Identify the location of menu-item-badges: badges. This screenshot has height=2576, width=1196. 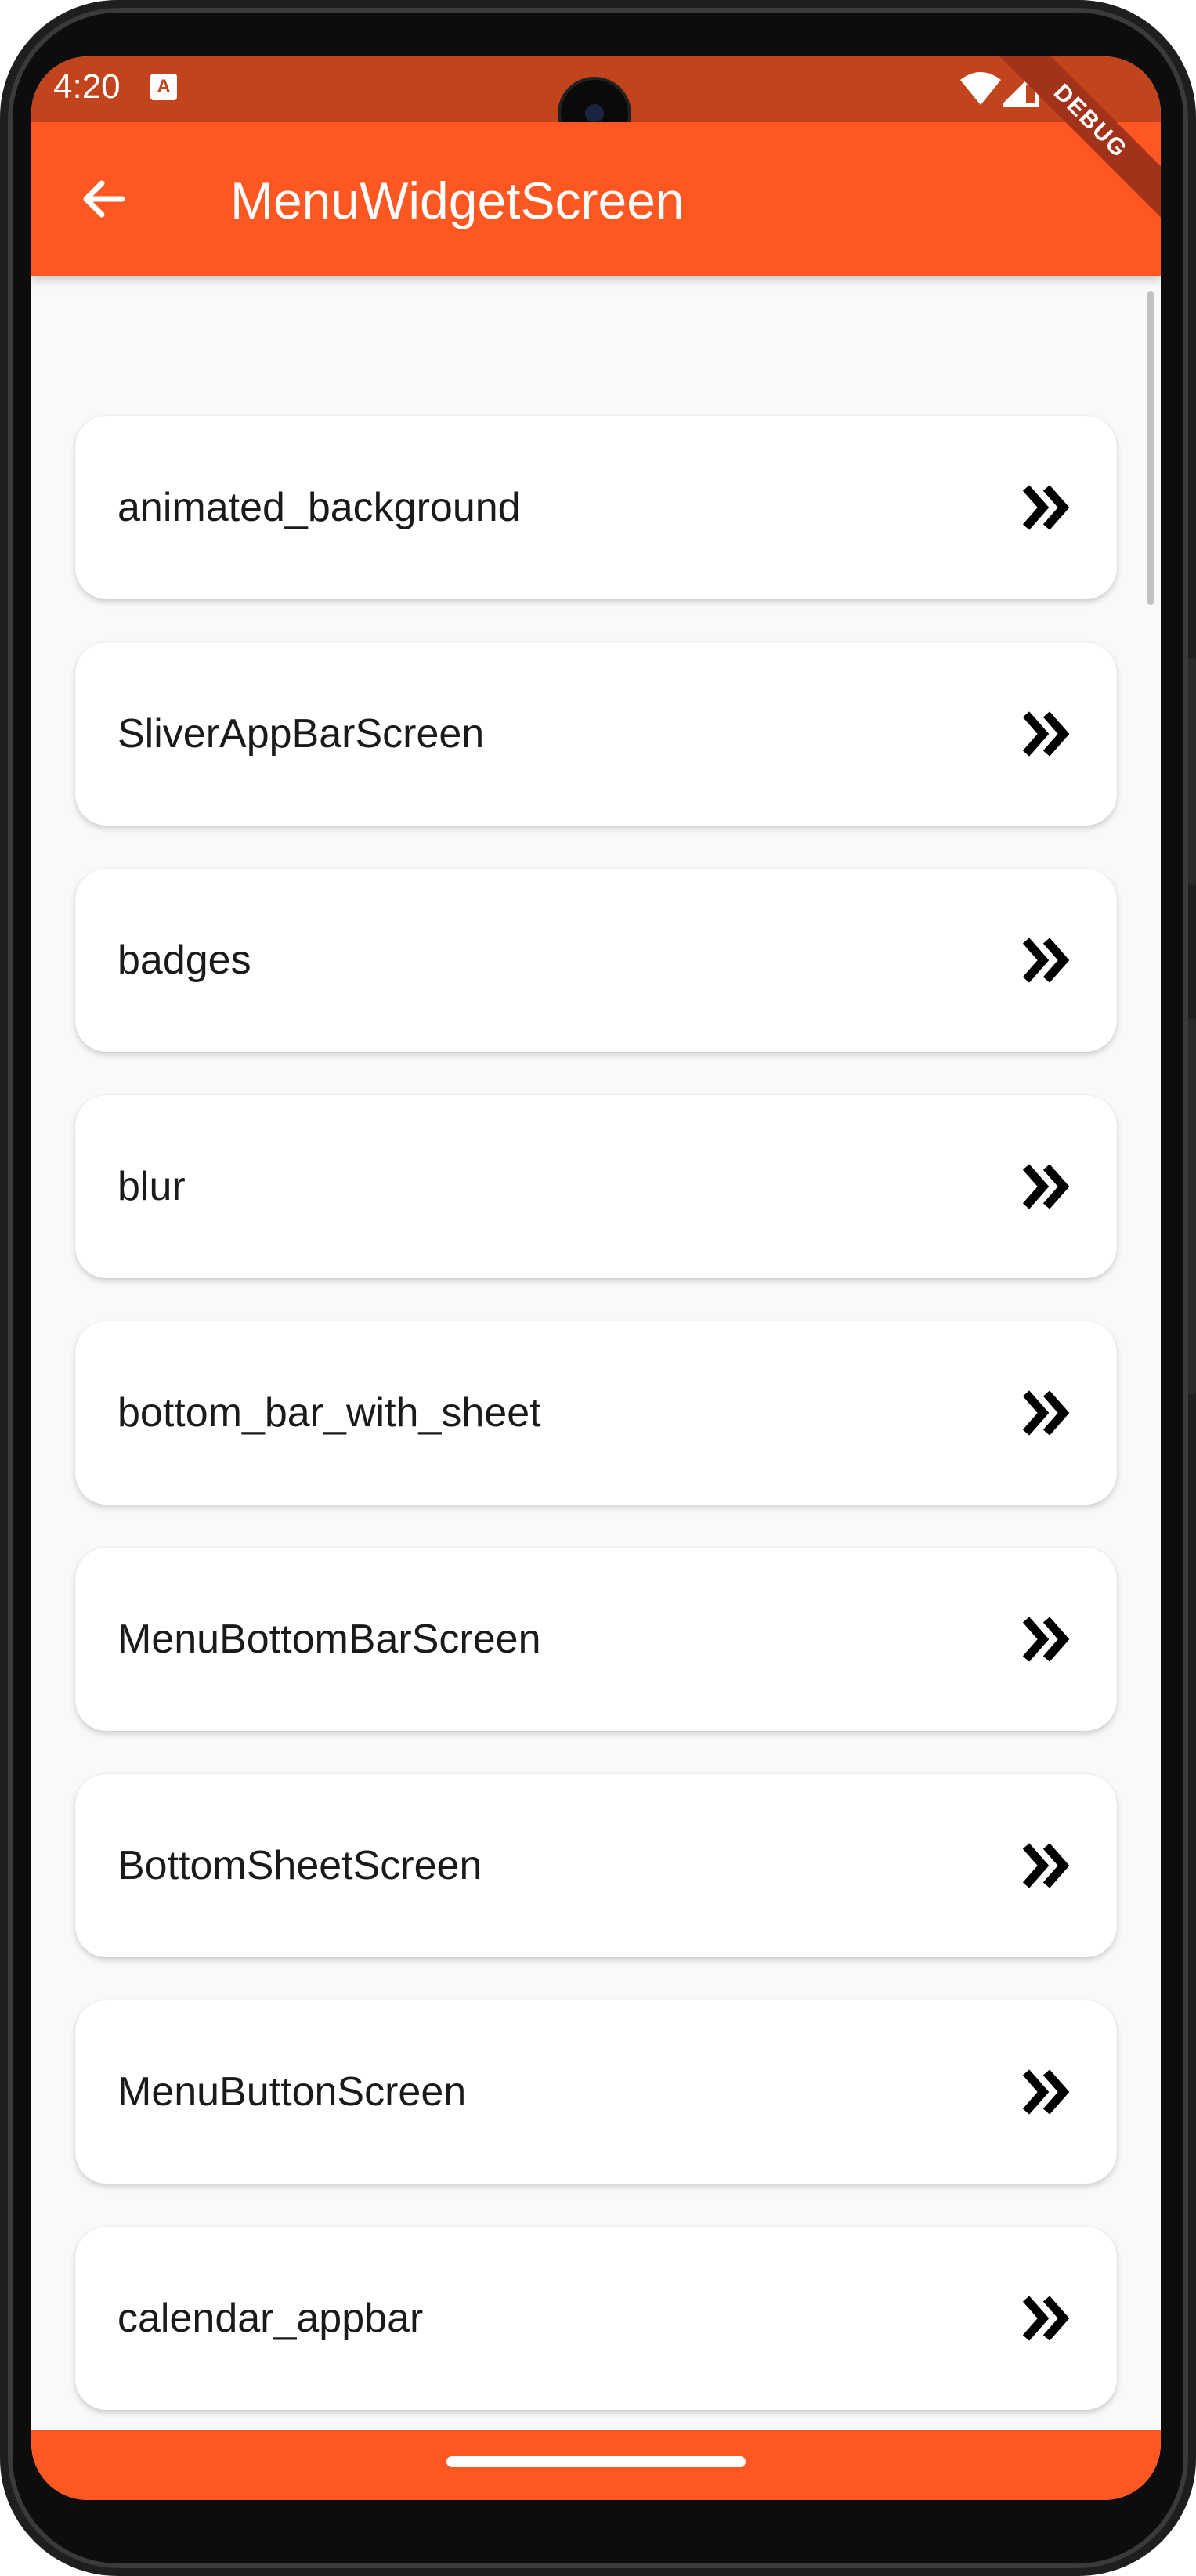
(596, 960).